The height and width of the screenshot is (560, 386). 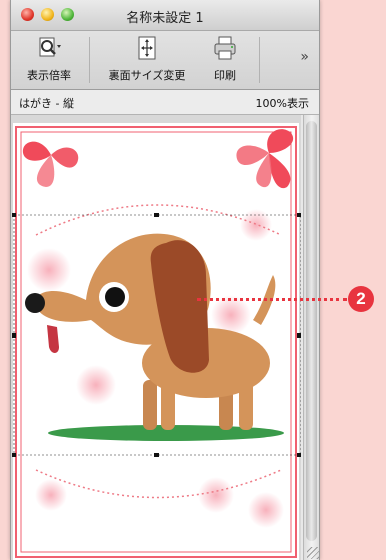 I want to click on annotation-leader-line, so click(x=272, y=299).